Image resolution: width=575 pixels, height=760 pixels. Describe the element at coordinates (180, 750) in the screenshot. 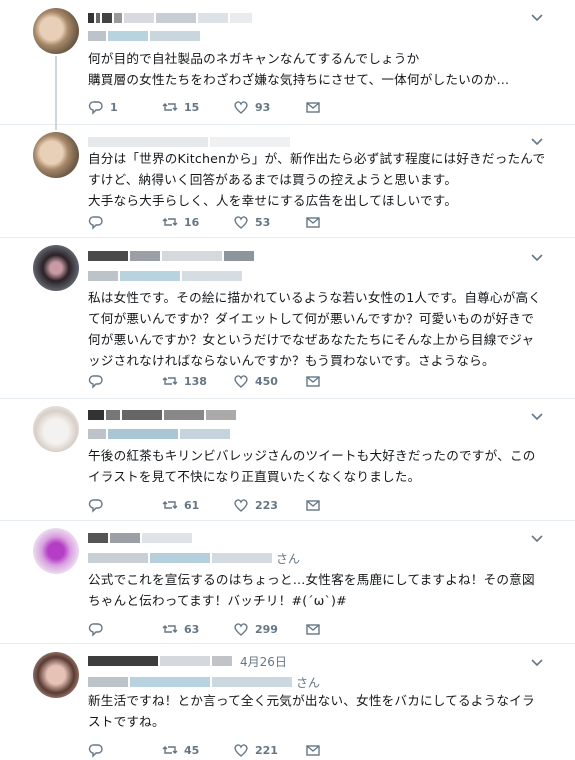

I see `retweet-button: 45` at that location.